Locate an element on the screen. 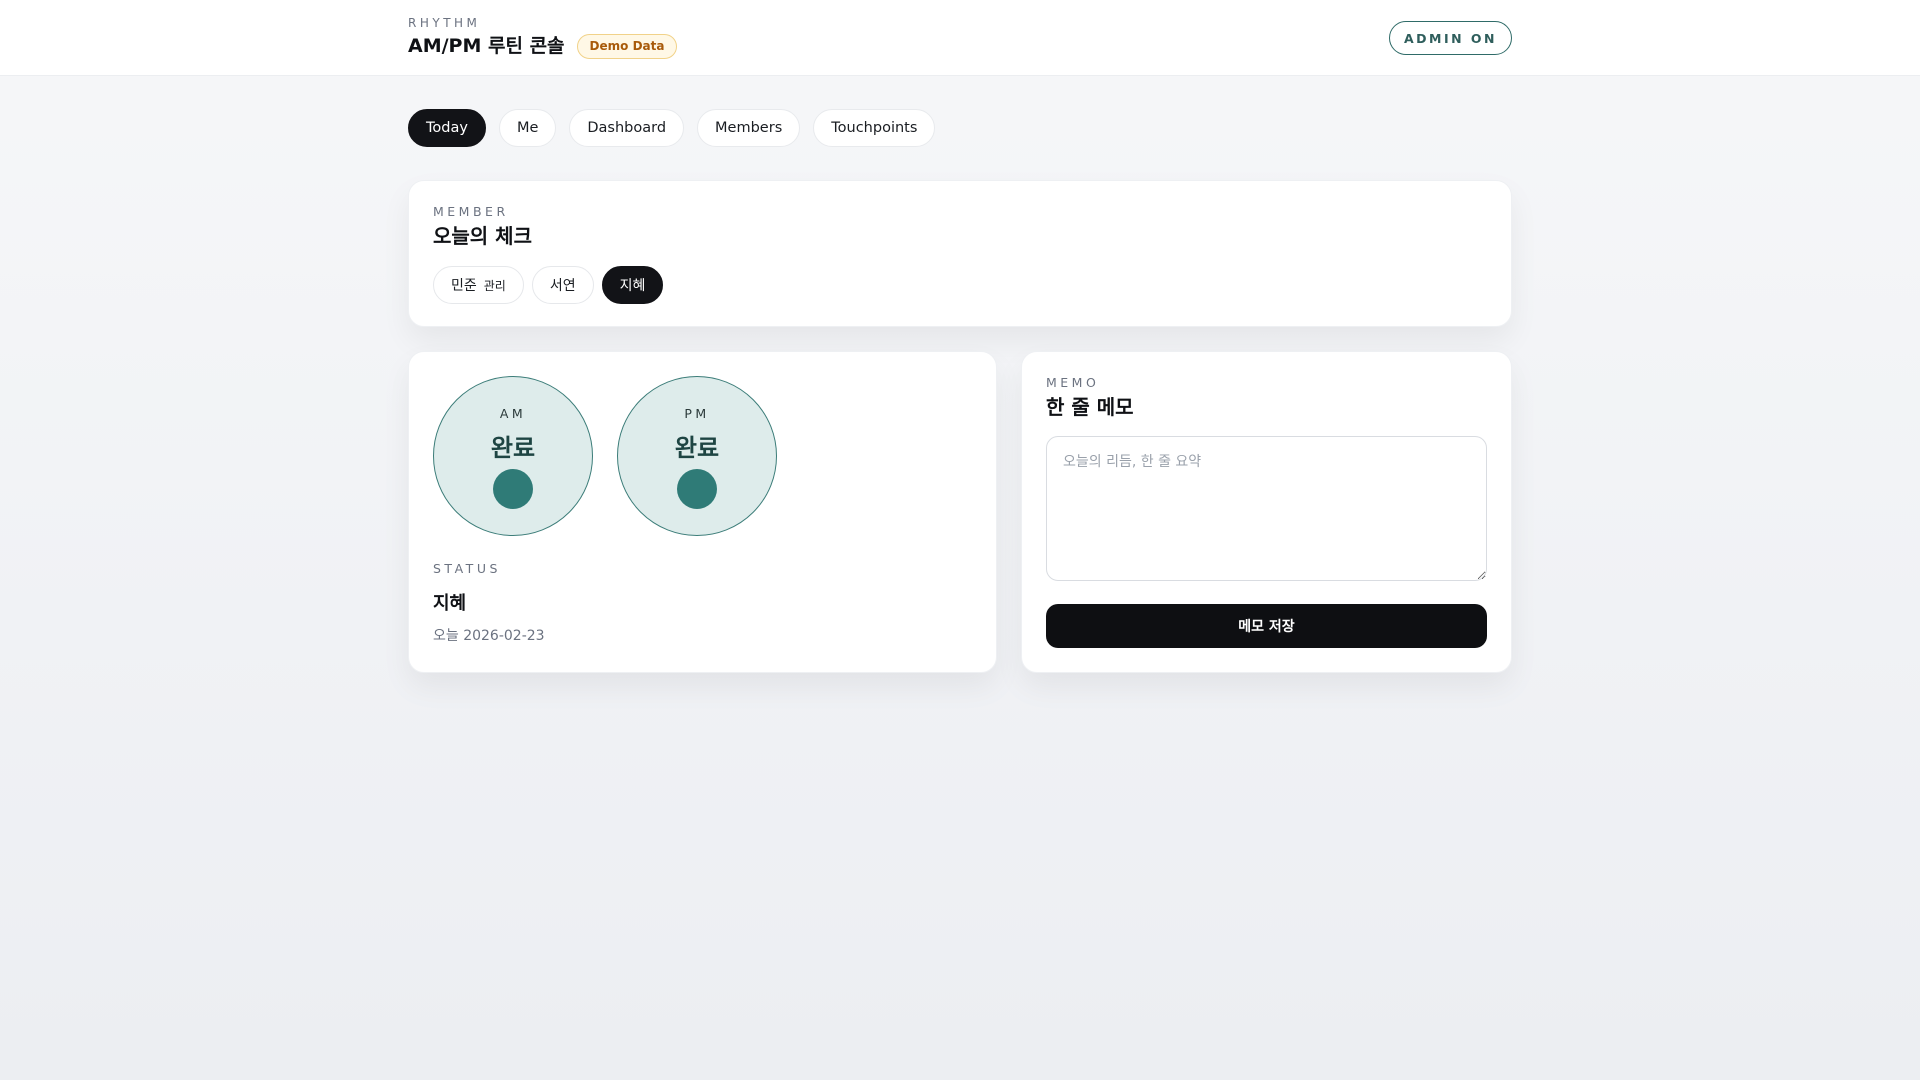 This screenshot has height=1080, width=1920. top-bar: RHYTHM AM/PM 루틴 콘솔 Demo Data ADMIN ON is located at coordinates (960, 38).